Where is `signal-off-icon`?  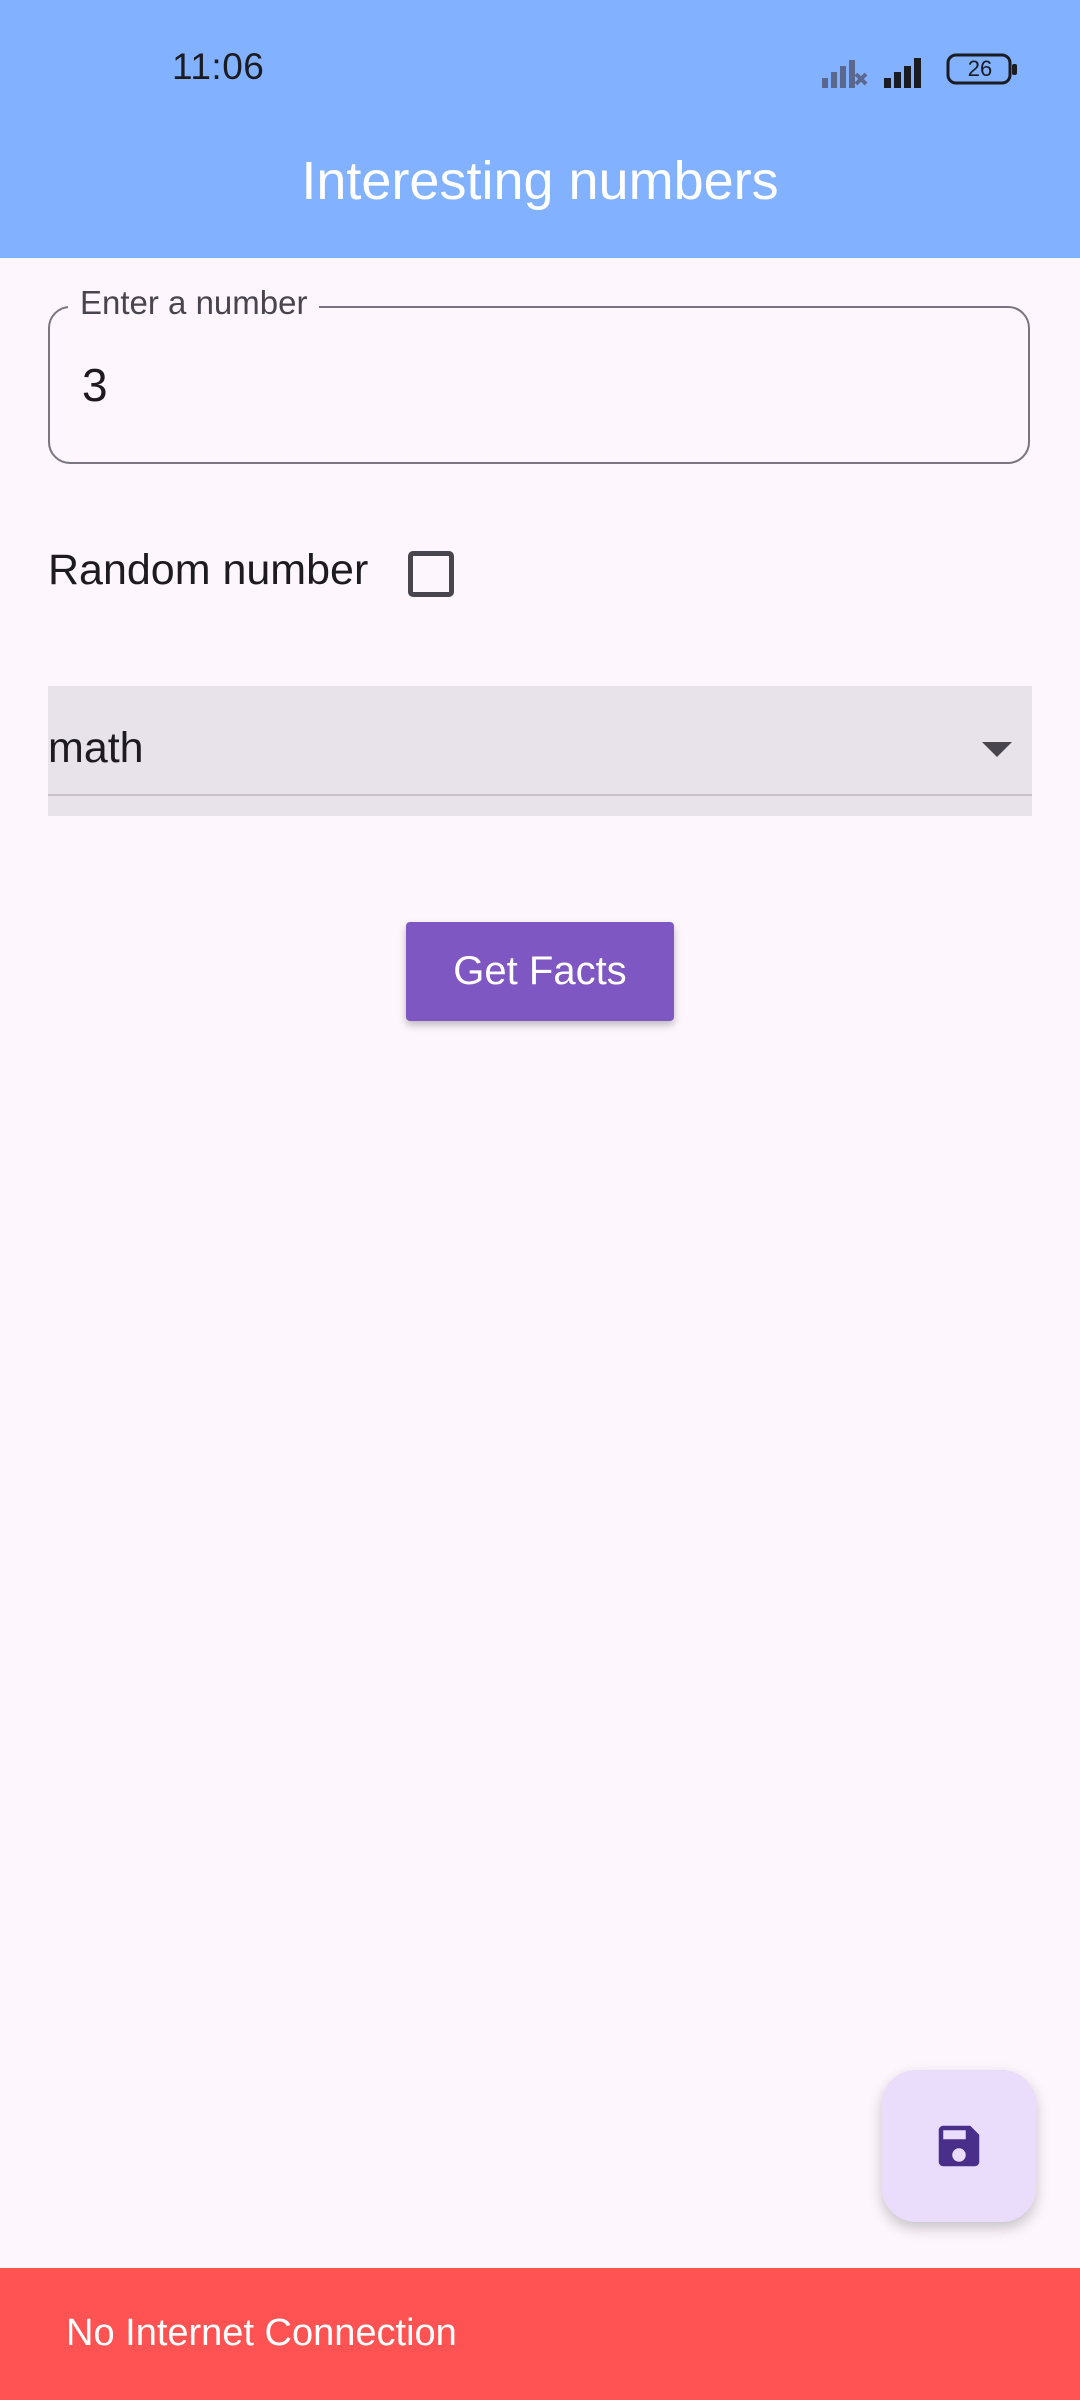
signal-off-icon is located at coordinates (845, 74).